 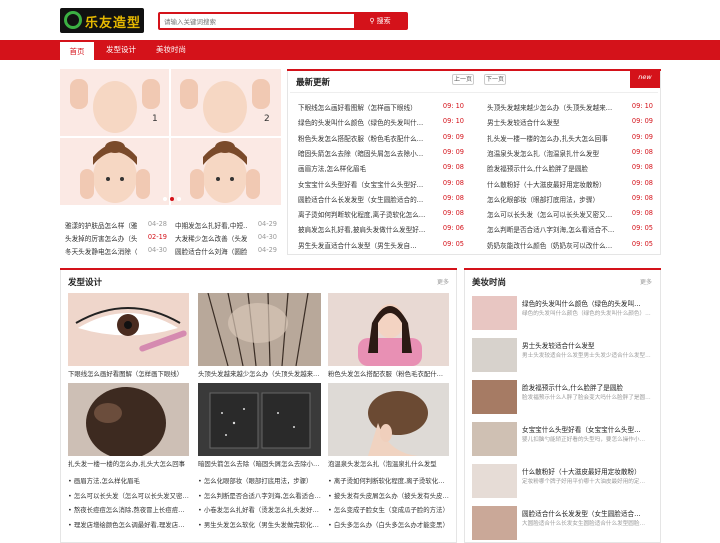 I want to click on latest-list-item: 绿色的头发叫什么颜色（绿色的头发叫什… 09: 10, so click(x=381, y=122).